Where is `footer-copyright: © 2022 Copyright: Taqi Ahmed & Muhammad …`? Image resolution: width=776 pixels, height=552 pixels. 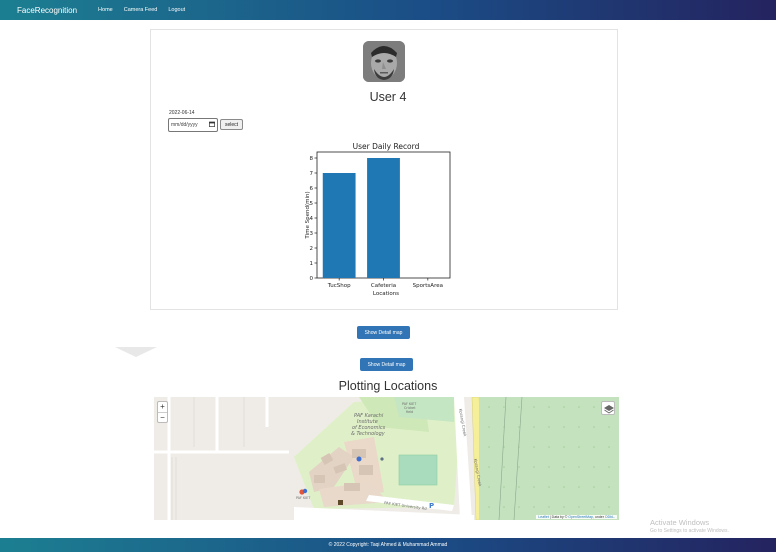 footer-copyright: © 2022 Copyright: Taqi Ahmed & Muhammad … is located at coordinates (388, 545).